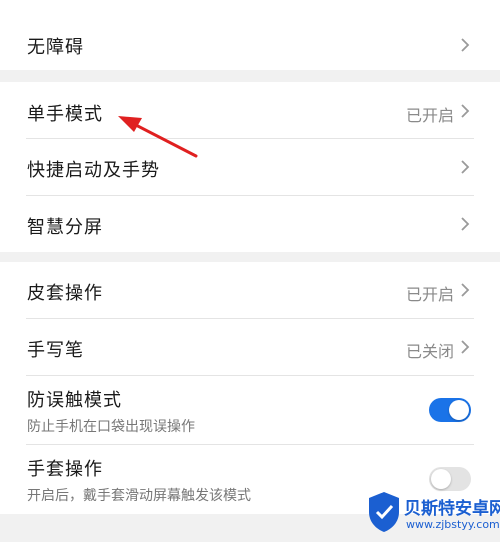  What do you see at coordinates (158, 137) in the screenshot?
I see `annotation-arrow-icon` at bounding box center [158, 137].